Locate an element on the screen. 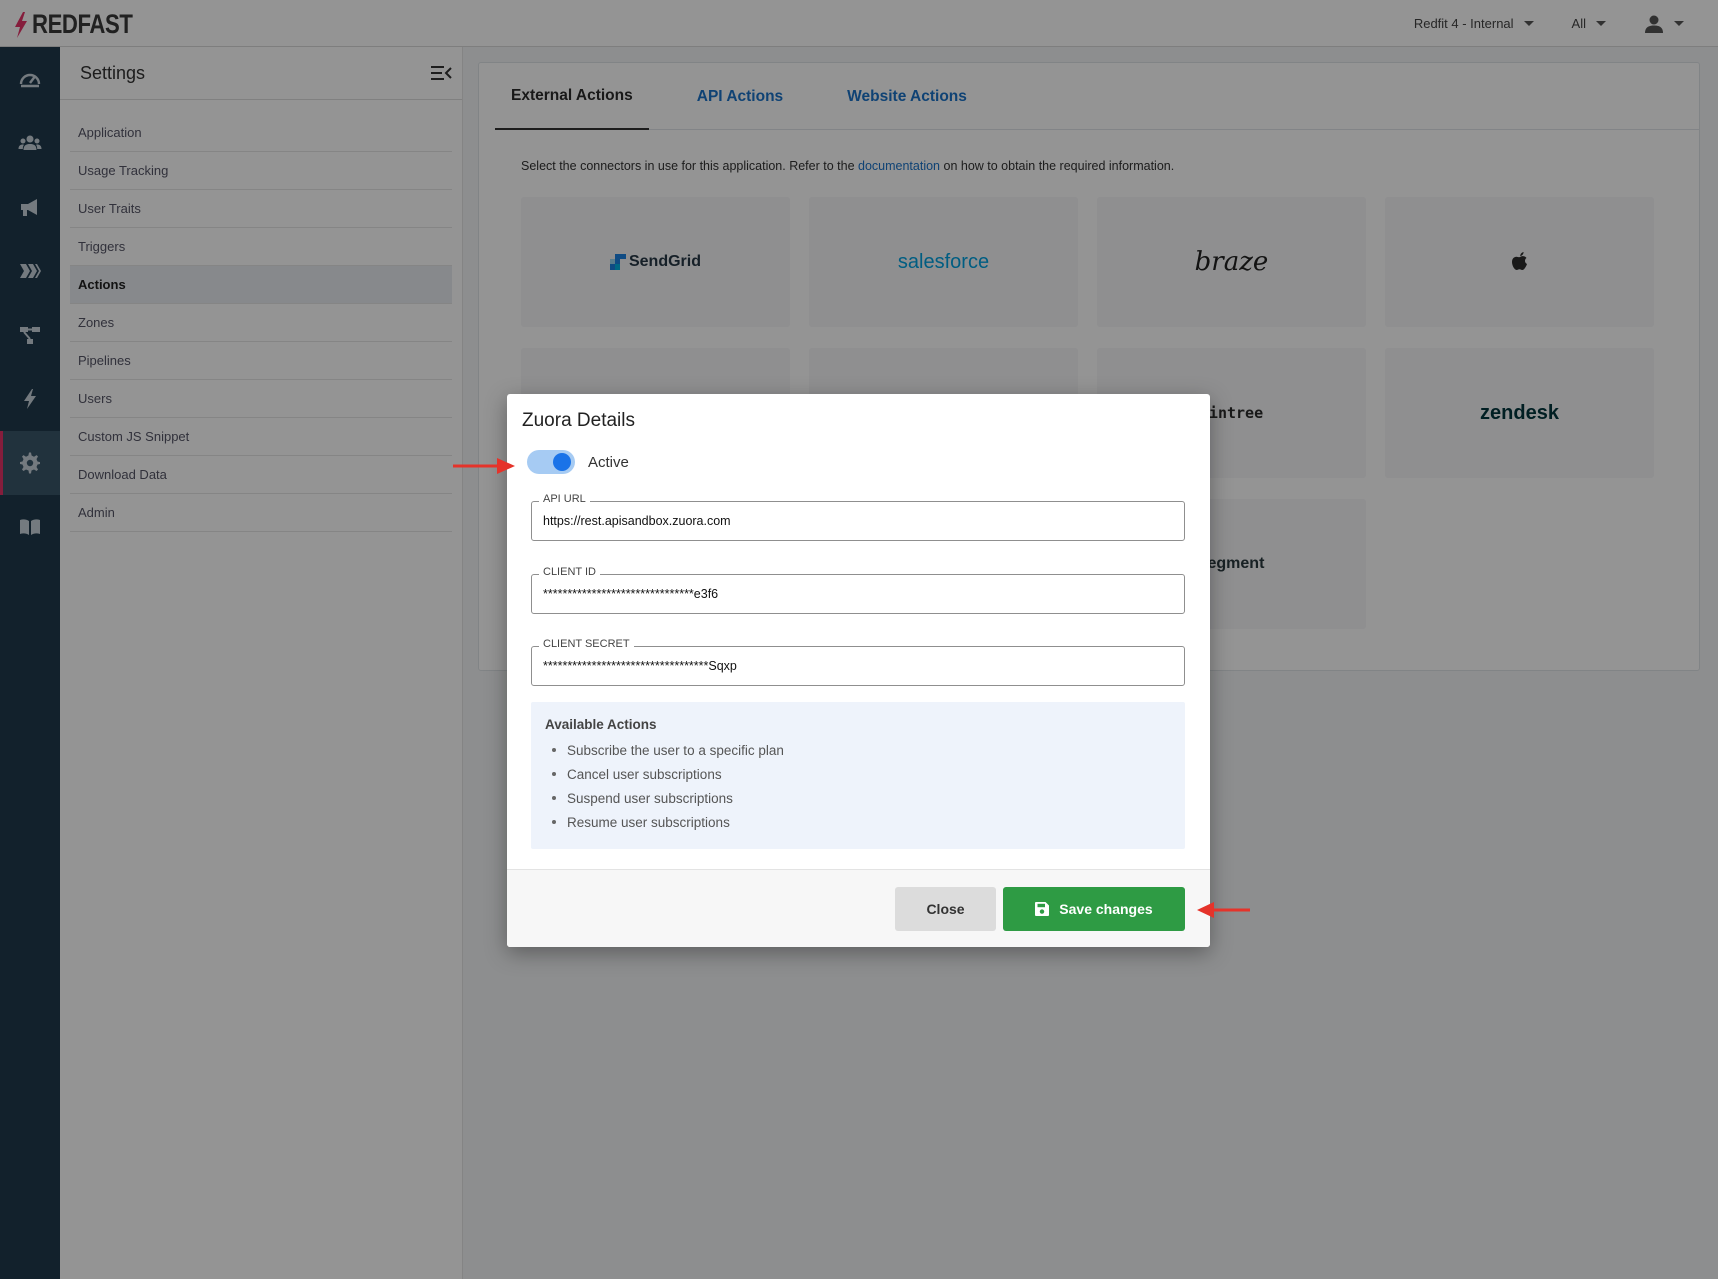  list-item: Resume user subscriptions is located at coordinates (858, 822).